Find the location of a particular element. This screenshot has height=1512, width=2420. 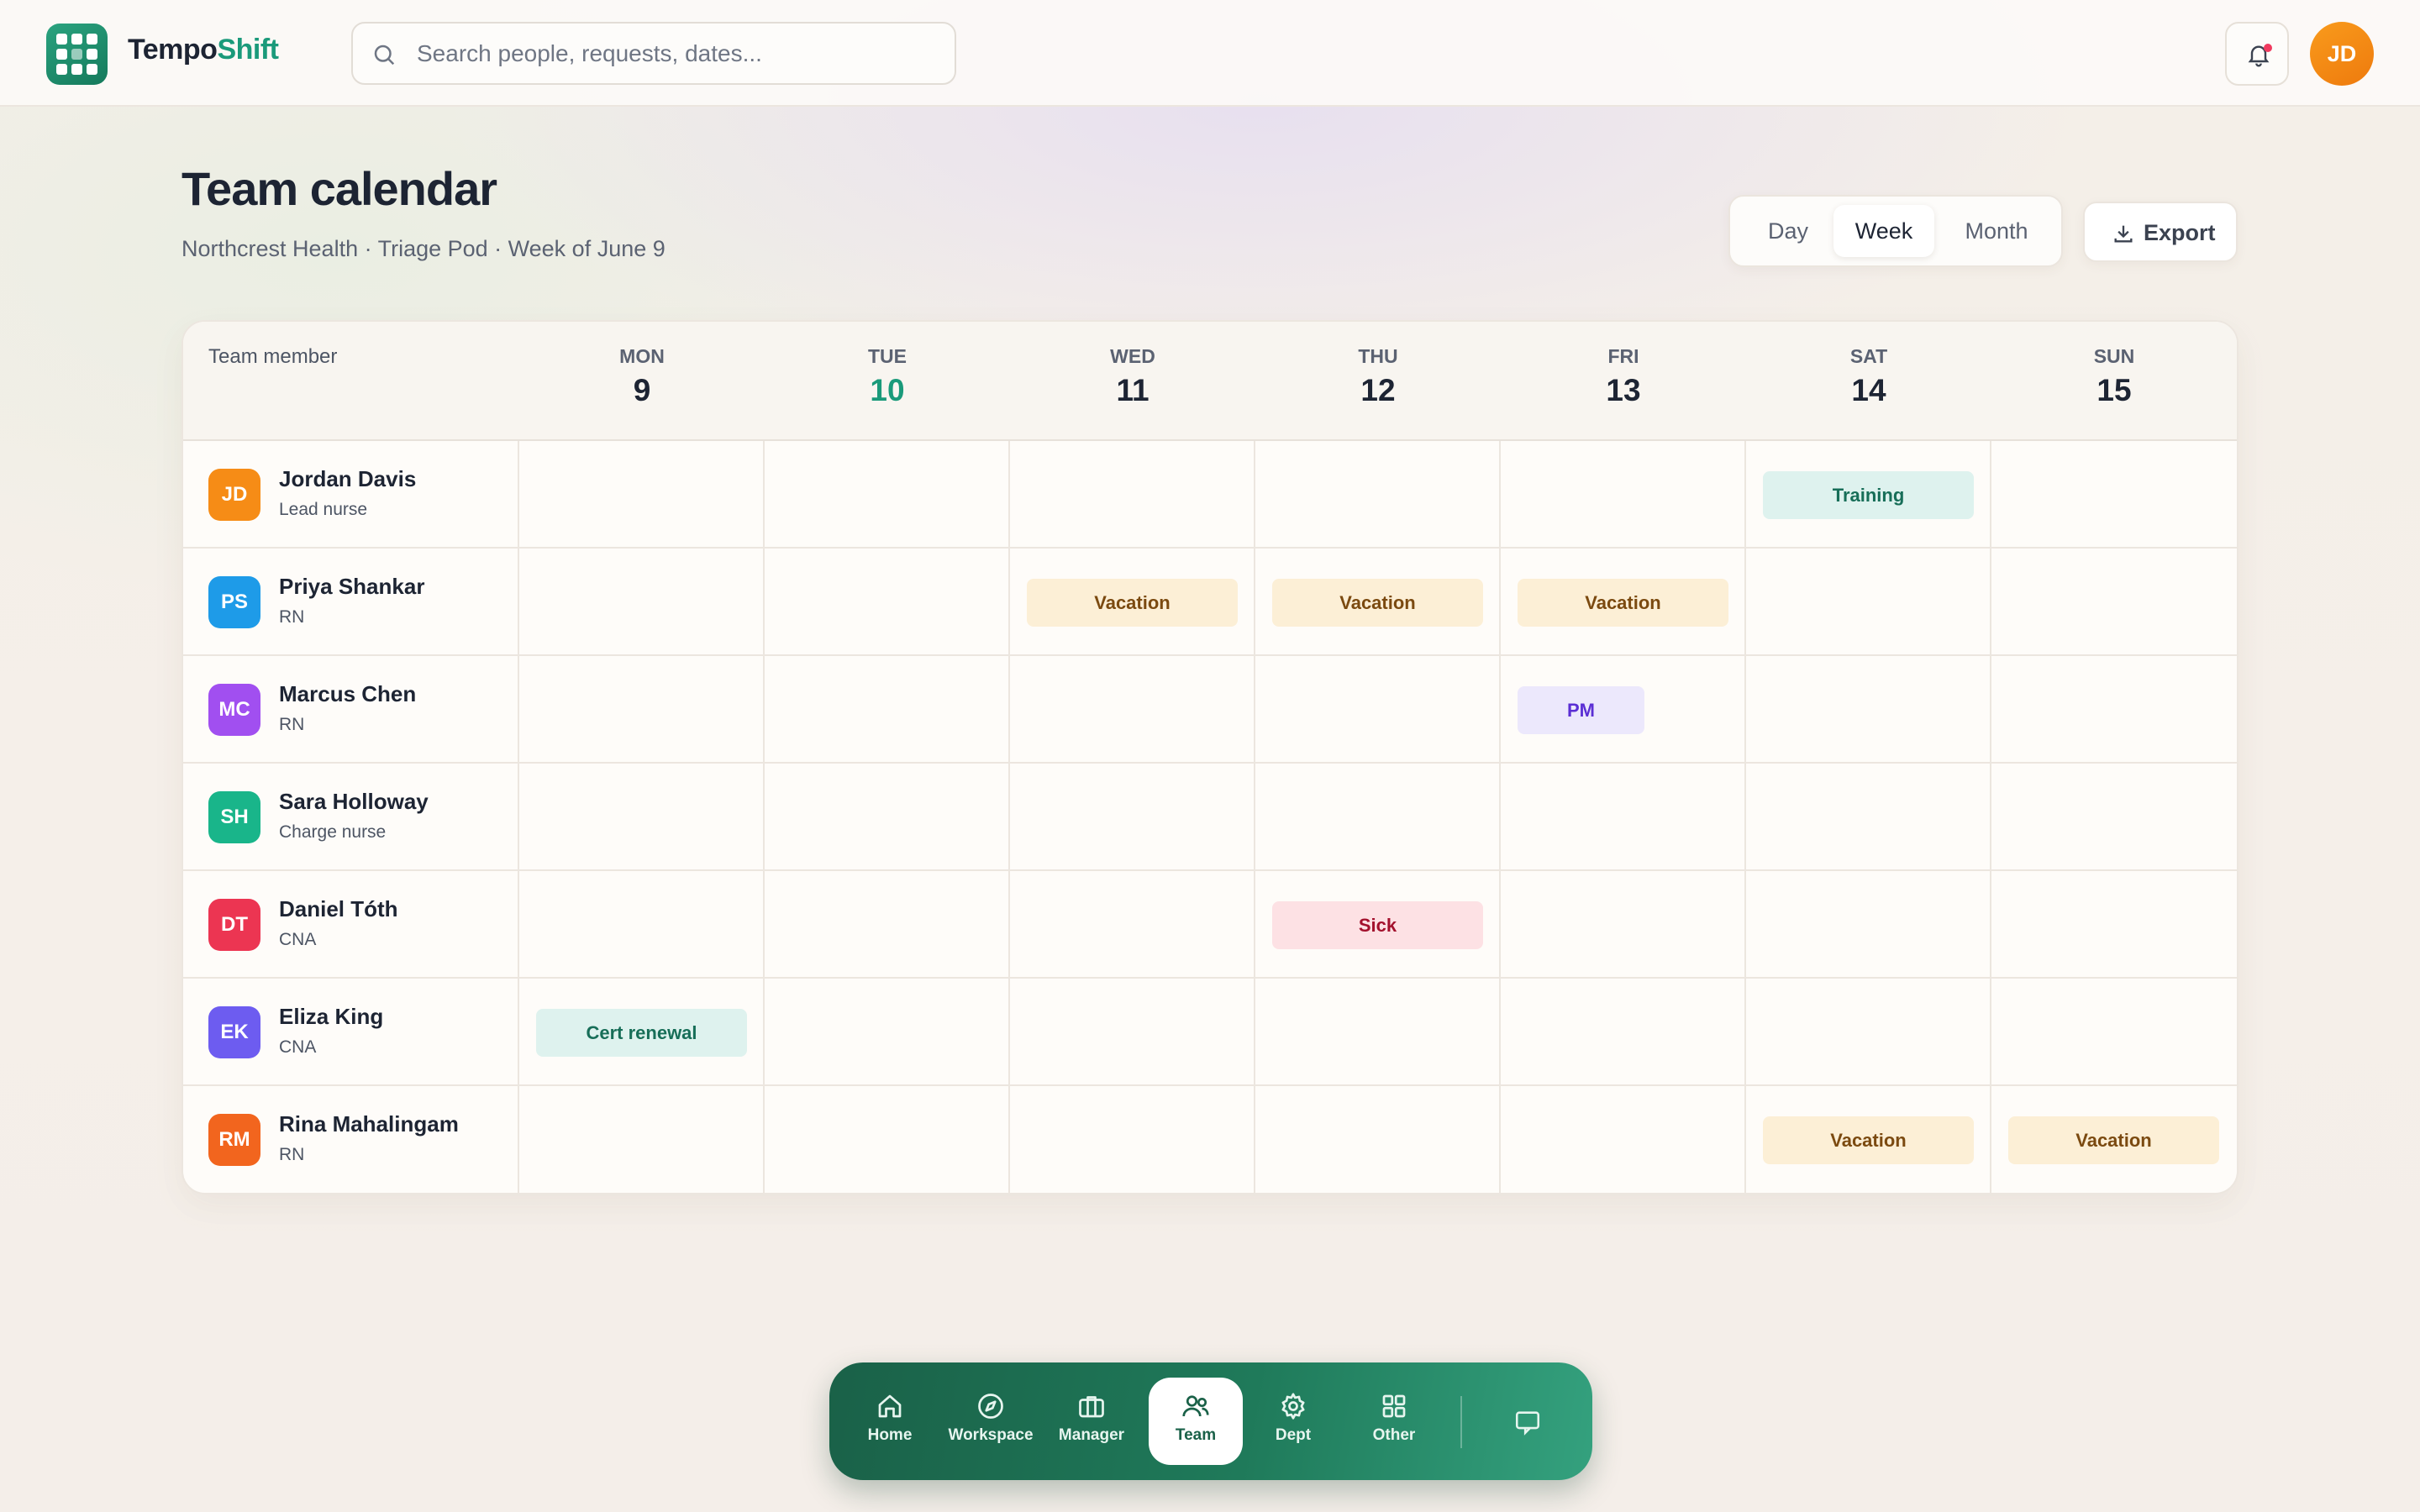

day-cell: Cert renewal is located at coordinates (642, 1032).